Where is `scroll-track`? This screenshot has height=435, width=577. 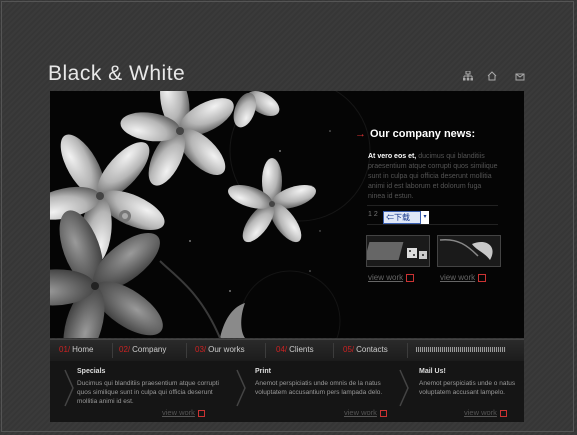
scroll-track is located at coordinates (461, 349).